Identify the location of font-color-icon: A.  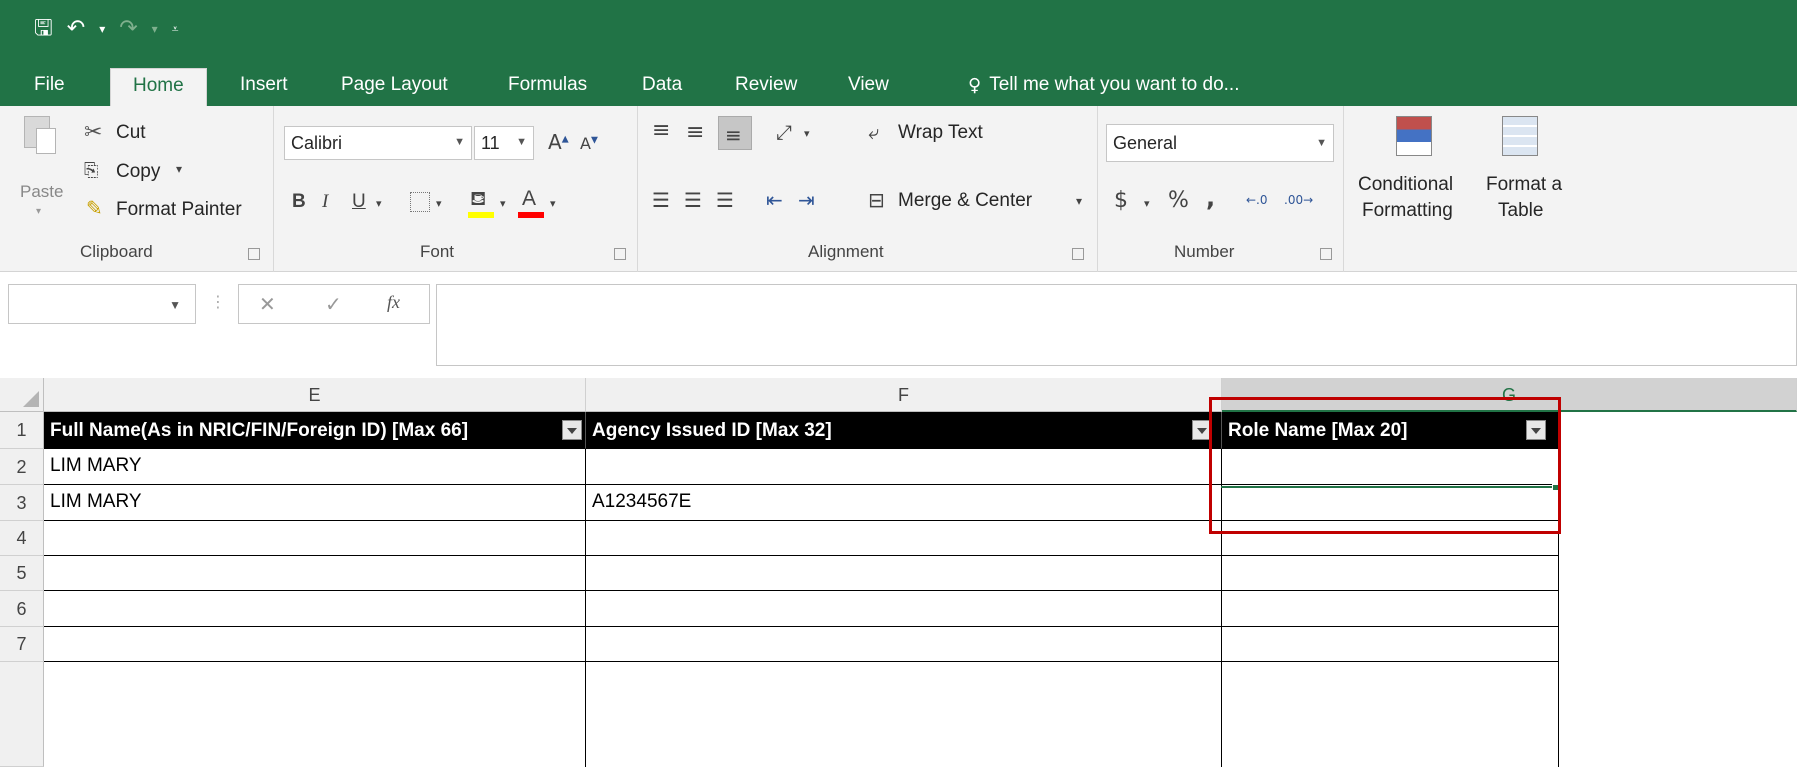
(529, 198).